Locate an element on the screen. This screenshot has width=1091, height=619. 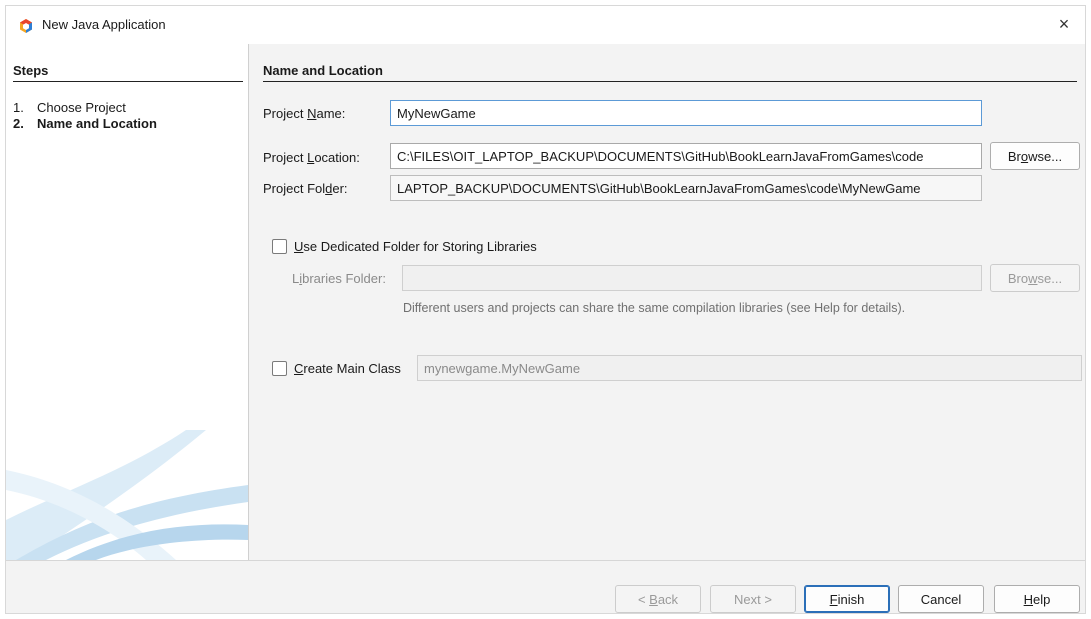
mnemonic-key: F is located at coordinates (833, 599).